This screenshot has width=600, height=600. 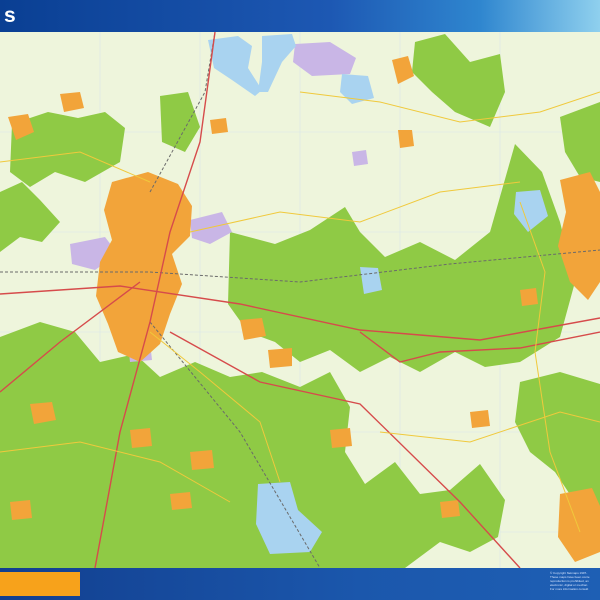 I want to click on village-i, so click(x=480, y=419).